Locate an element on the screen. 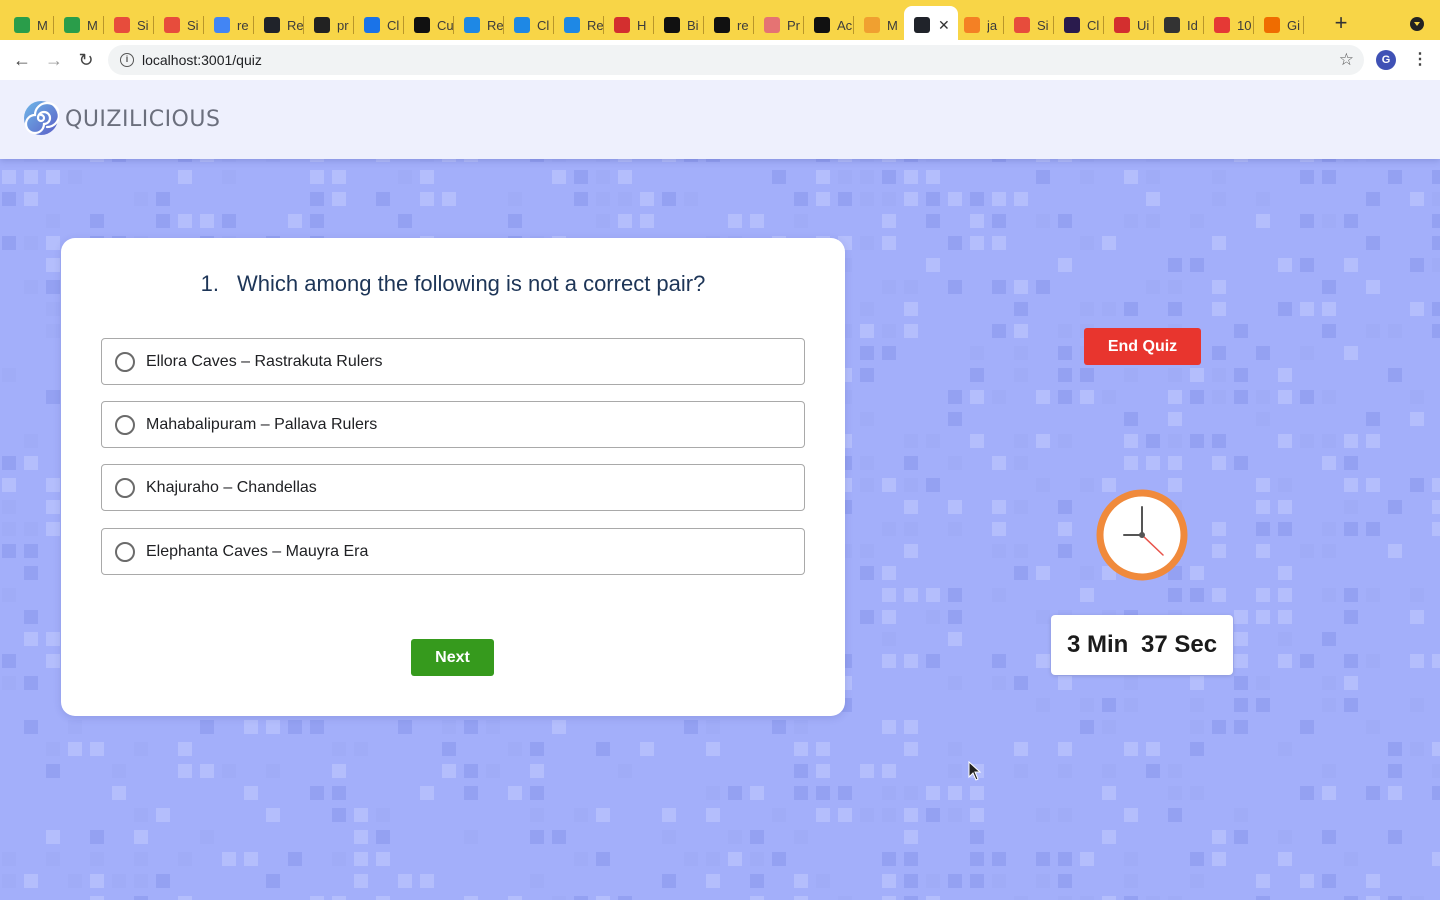 Image resolution: width=1440 pixels, height=900 pixels. forward-icon: → is located at coordinates (54, 60).